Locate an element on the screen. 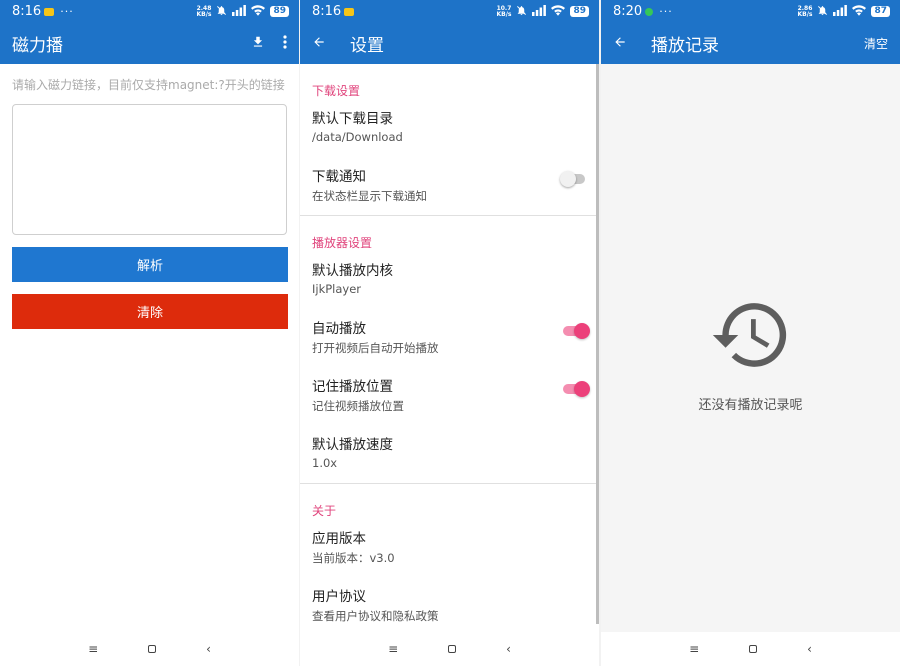  setting-user-agreement: 用户协议 查看用户协议和隐私政策 is located at coordinates (449, 603).